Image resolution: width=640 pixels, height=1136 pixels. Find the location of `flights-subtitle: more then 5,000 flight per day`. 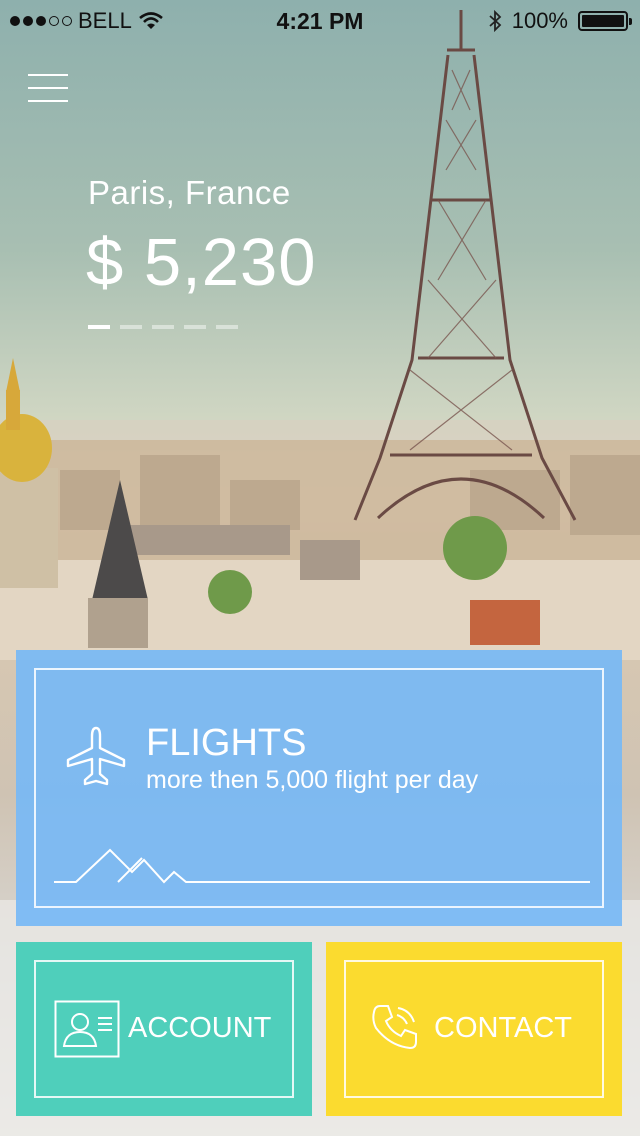

flights-subtitle: more then 5,000 flight per day is located at coordinates (312, 780).